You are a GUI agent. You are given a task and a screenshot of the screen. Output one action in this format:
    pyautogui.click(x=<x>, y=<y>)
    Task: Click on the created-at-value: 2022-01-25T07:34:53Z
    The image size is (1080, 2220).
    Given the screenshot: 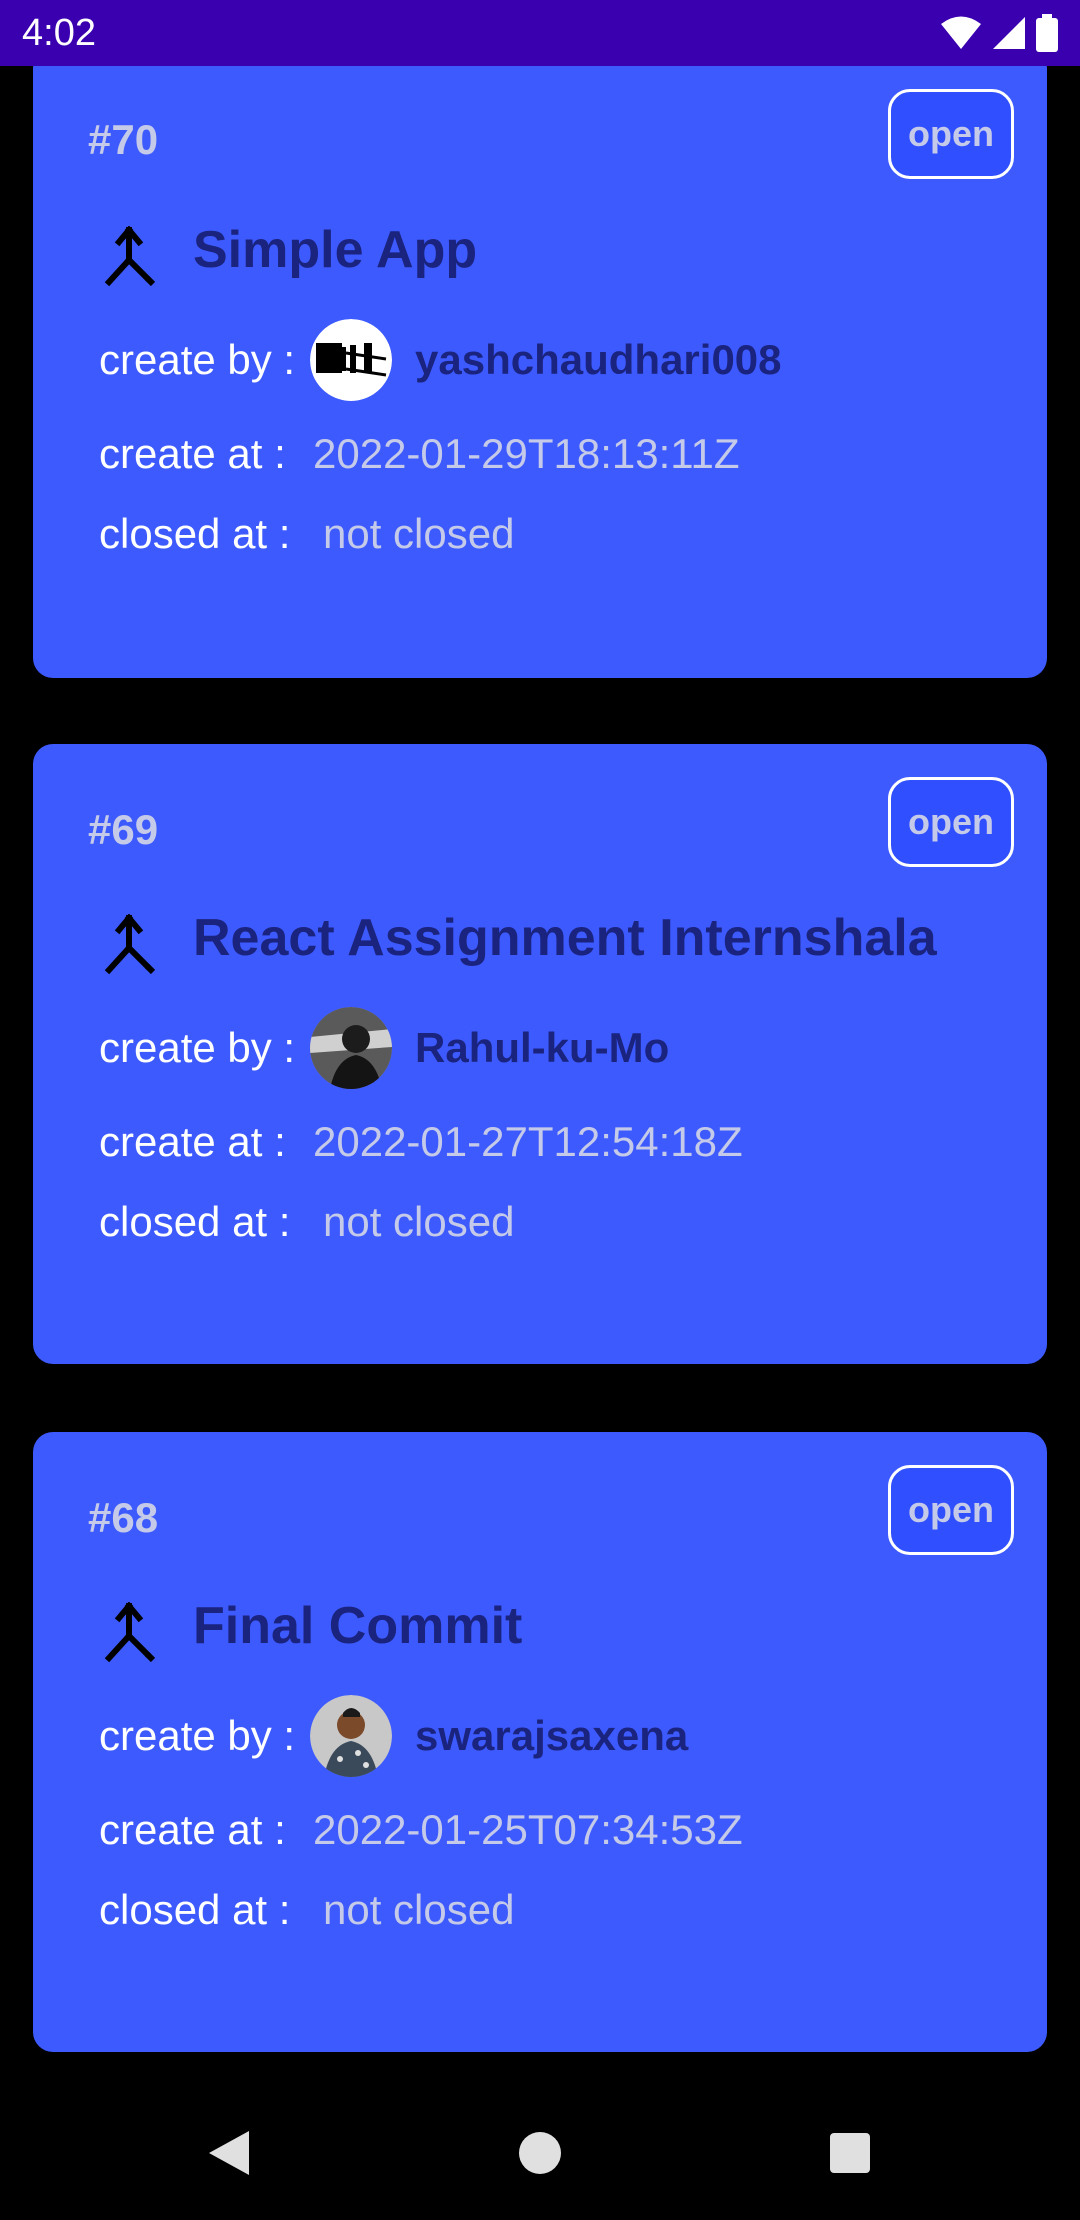 What is the action you would take?
    pyautogui.click(x=528, y=1829)
    